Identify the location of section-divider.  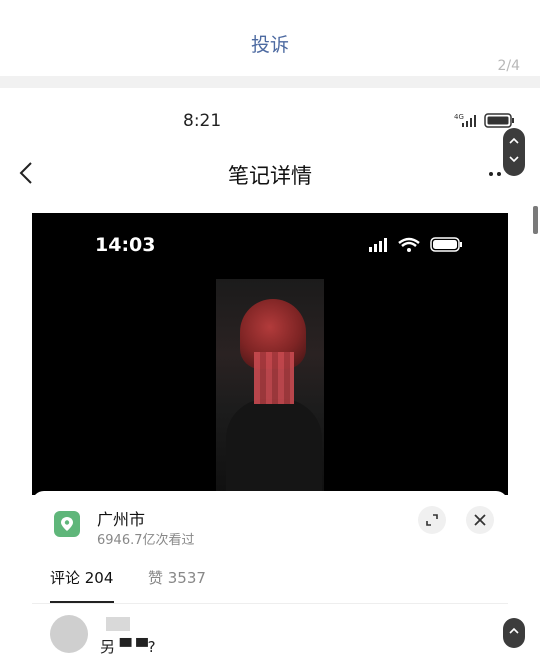
(270, 82).